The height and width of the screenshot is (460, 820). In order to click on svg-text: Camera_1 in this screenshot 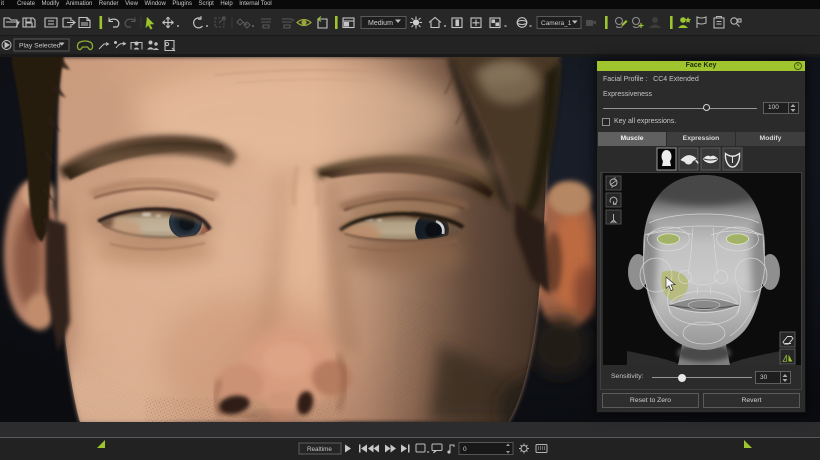, I will do `click(556, 23)`.